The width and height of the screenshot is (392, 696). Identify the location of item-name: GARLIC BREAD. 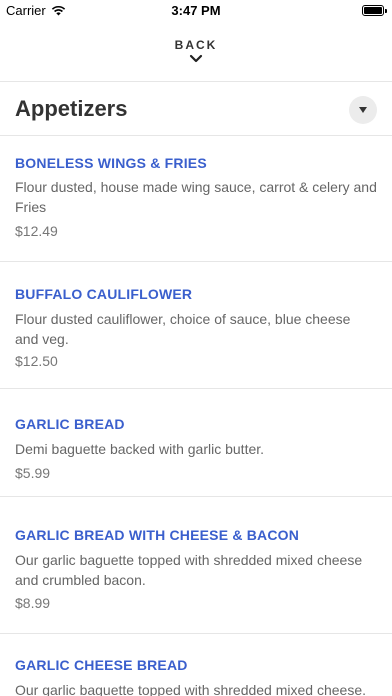
(70, 424).